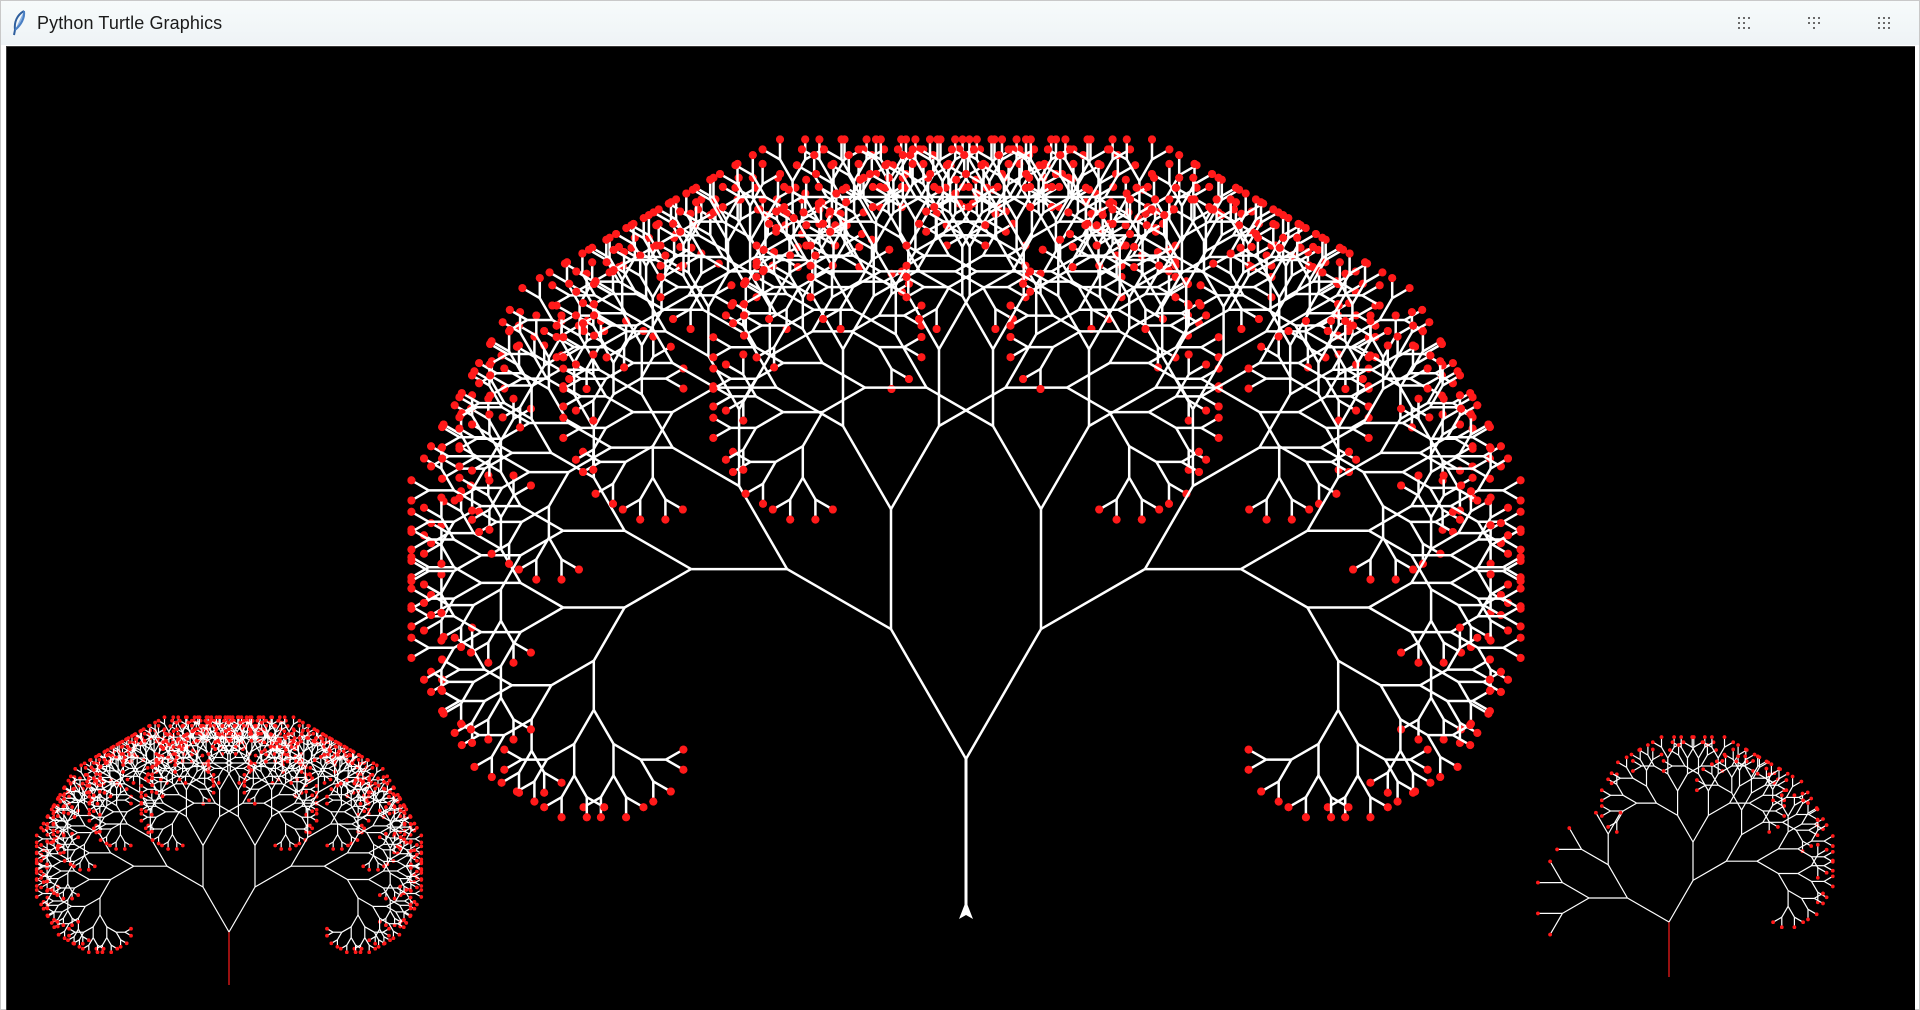 This screenshot has width=1920, height=1010. What do you see at coordinates (1884, 23) in the screenshot?
I see `close-button` at bounding box center [1884, 23].